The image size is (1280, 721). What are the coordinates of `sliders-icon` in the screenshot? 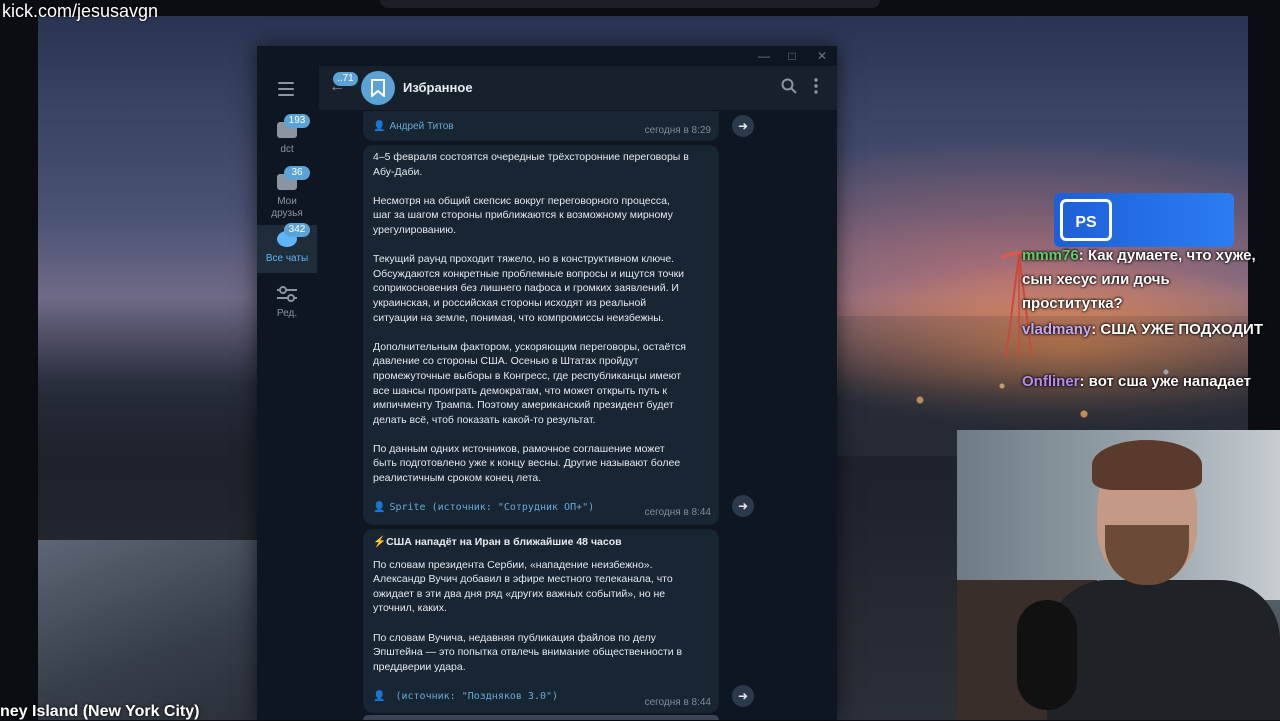 It's located at (287, 294).